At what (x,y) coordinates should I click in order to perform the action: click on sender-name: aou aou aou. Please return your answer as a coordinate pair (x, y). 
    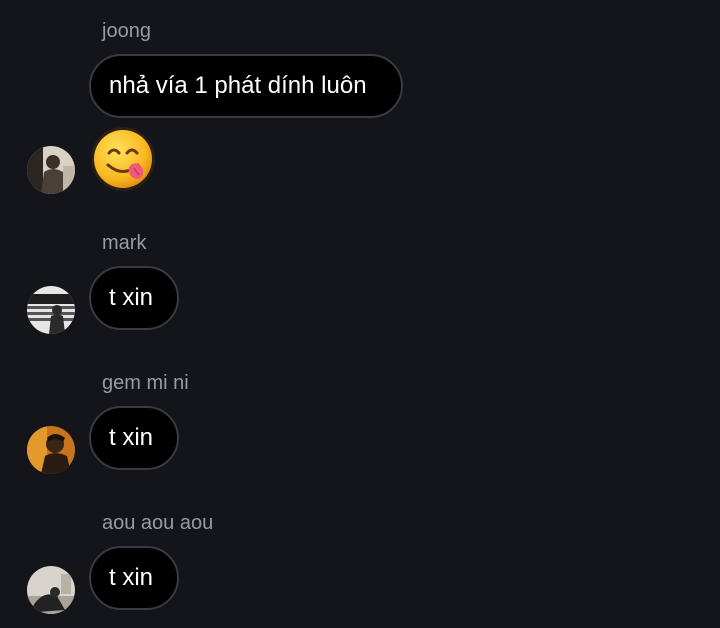
    Looking at the image, I should click on (158, 523).